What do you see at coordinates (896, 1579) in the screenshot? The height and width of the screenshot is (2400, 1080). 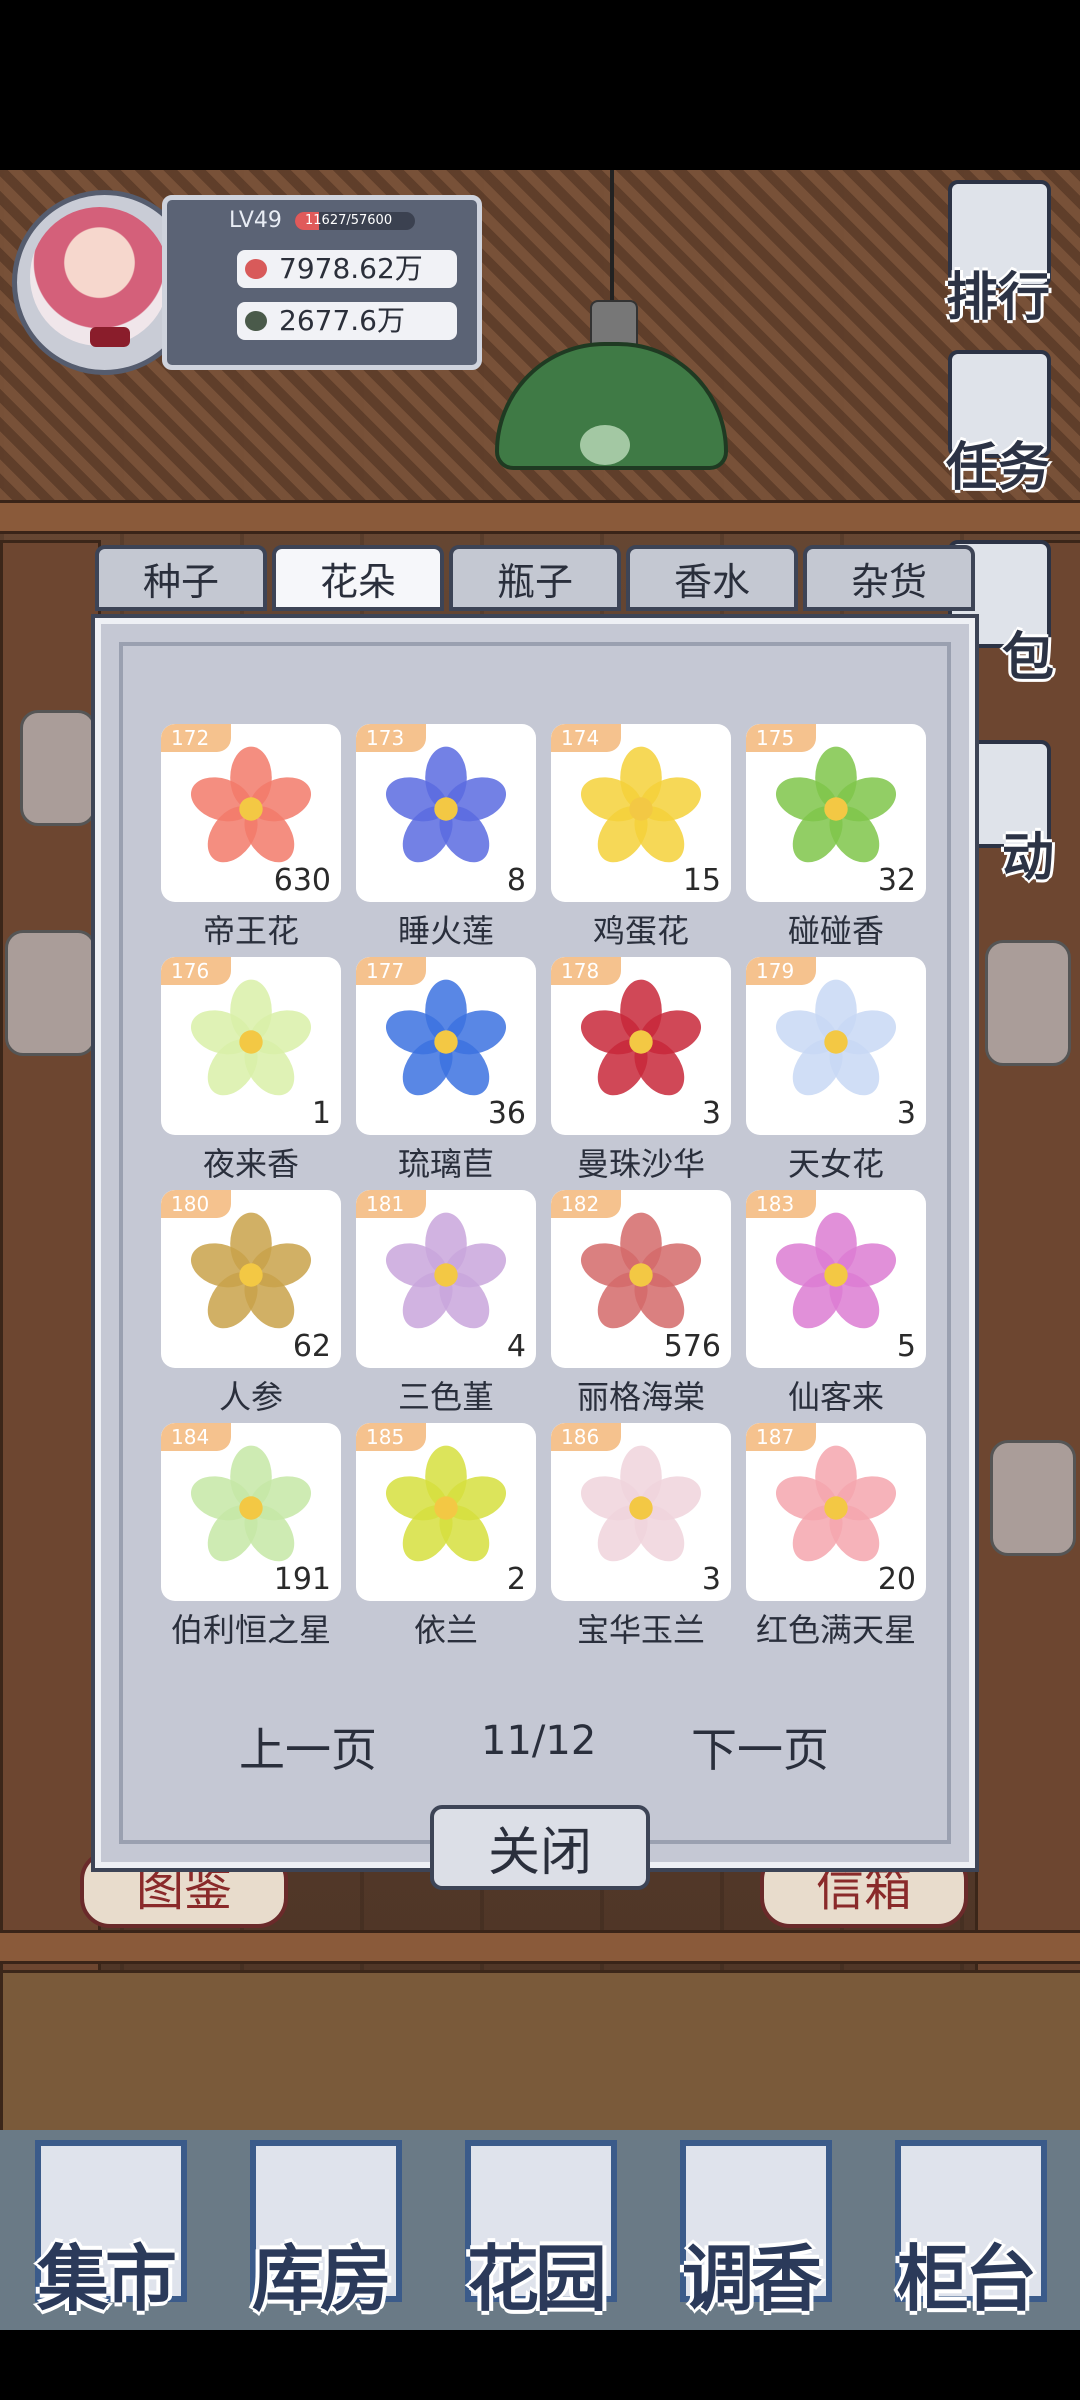 I see `flower-quantity: 20` at bounding box center [896, 1579].